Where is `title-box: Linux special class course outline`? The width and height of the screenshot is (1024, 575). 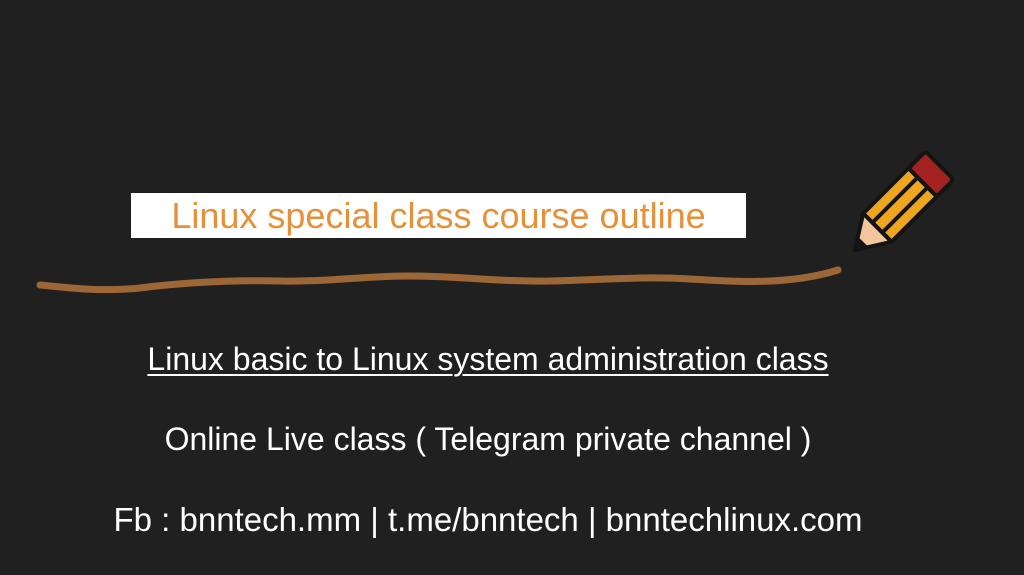 title-box: Linux special class course outline is located at coordinates (438, 215).